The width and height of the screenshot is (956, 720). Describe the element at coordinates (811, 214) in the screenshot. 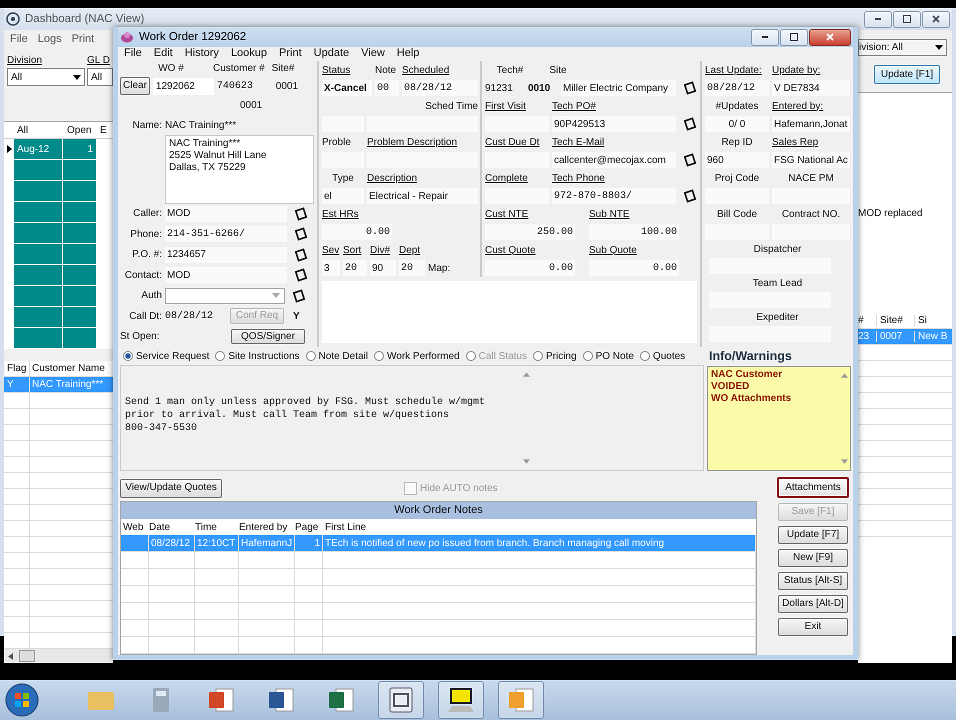

I see `field-label: Contract NO.` at that location.